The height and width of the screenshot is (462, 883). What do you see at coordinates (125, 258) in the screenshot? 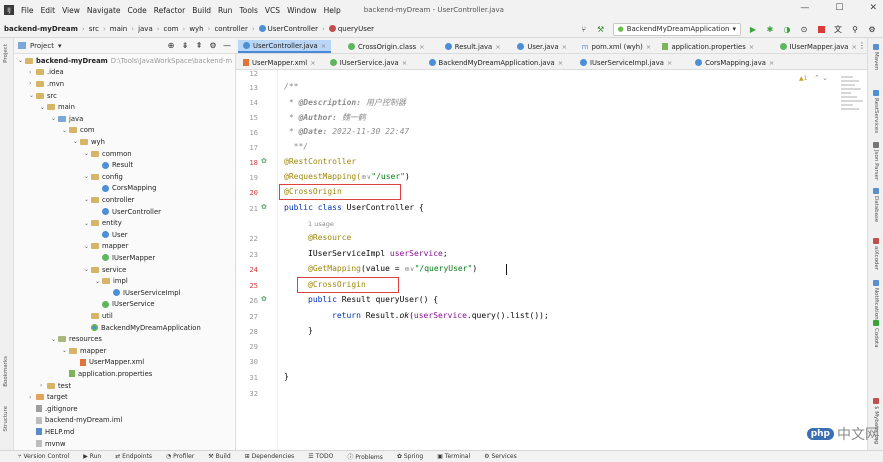
I see `tree-item-iusermapper: IUserMapper` at bounding box center [125, 258].